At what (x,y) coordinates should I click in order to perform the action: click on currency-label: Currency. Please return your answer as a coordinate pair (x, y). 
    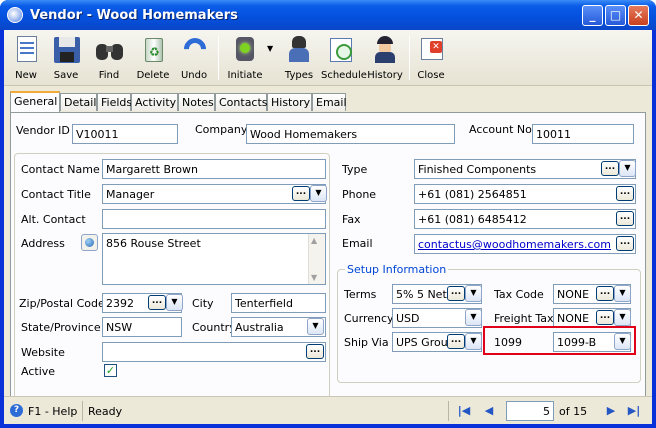
    Looking at the image, I should click on (369, 318).